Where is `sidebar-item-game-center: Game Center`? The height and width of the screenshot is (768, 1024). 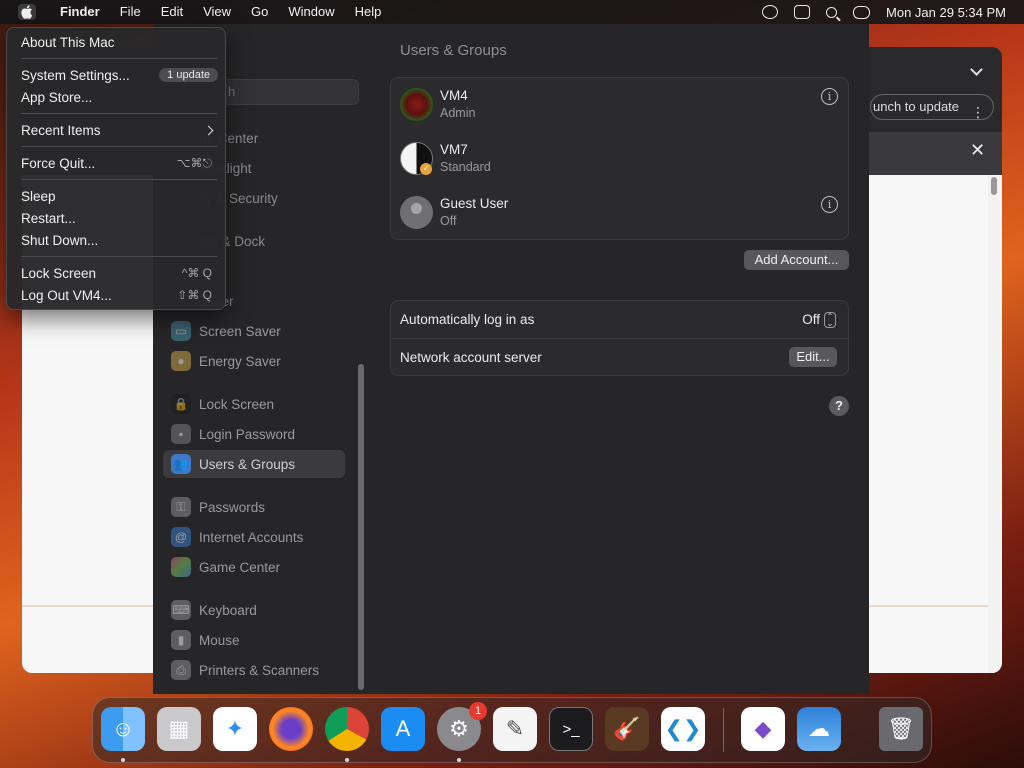 sidebar-item-game-center: Game Center is located at coordinates (254, 567).